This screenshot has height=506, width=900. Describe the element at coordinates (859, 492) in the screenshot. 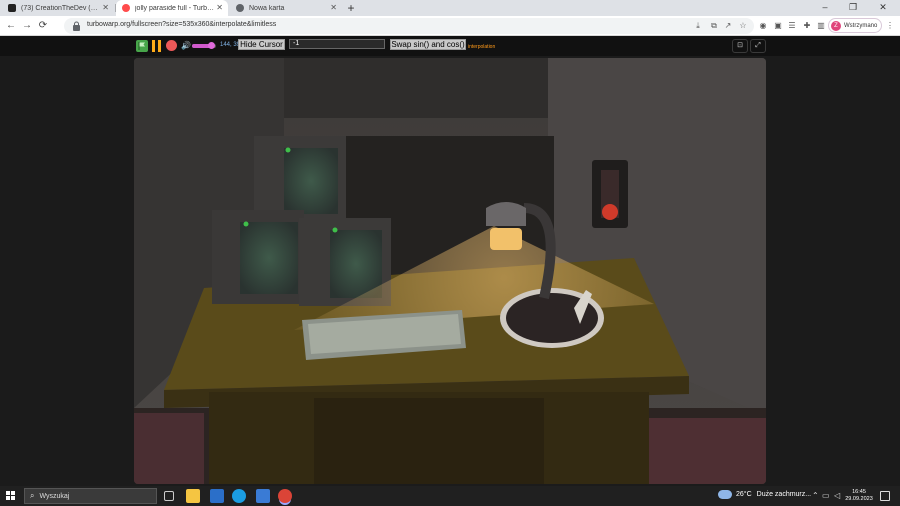

I see `clock-time: 16:45` at that location.